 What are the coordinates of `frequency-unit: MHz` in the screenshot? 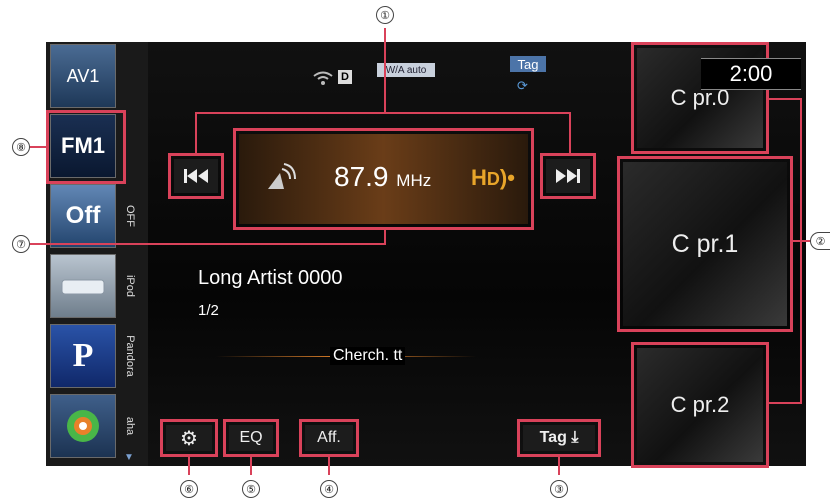 It's located at (414, 180).